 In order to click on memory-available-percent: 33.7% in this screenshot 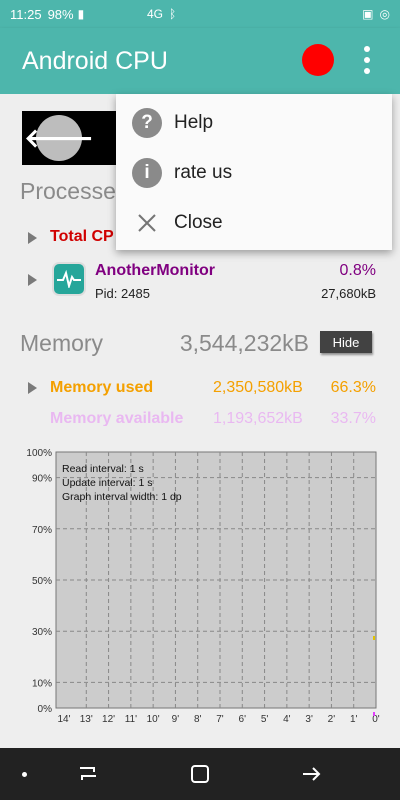, I will do `click(353, 418)`.